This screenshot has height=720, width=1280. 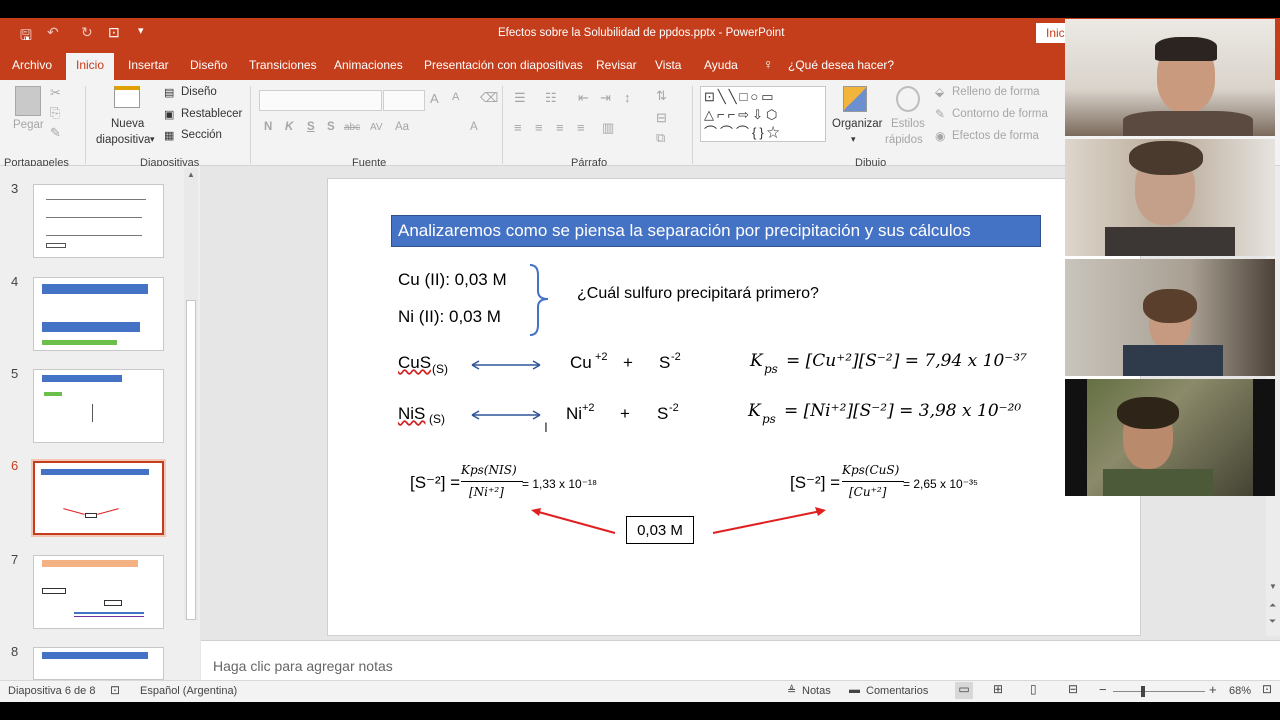 I want to click on reset-button: Restablecer, so click(x=211, y=114).